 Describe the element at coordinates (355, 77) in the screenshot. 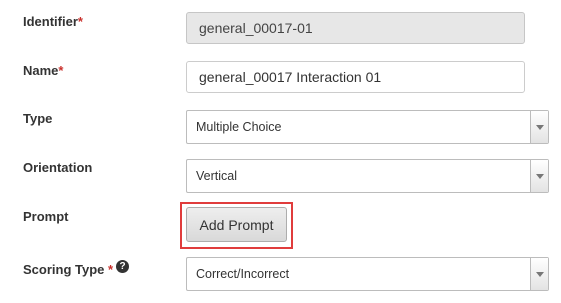

I see `name-field` at that location.